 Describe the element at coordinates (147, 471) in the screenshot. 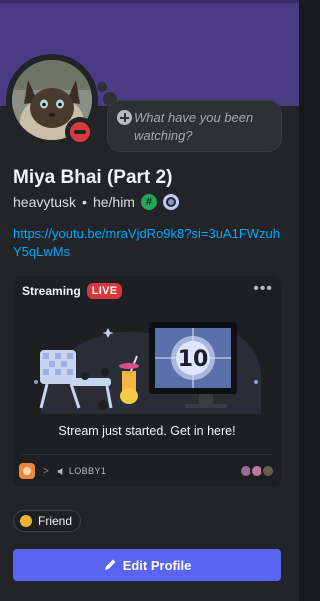

I see `activity-footer: > LOBBY1` at that location.